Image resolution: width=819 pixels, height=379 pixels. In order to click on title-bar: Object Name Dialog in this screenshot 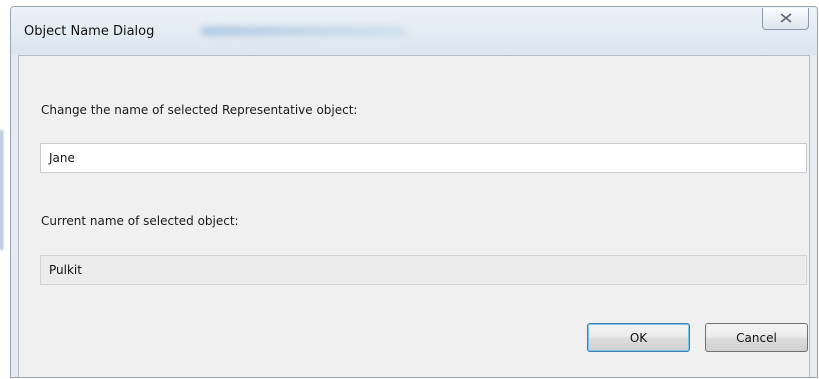, I will do `click(414, 31)`.